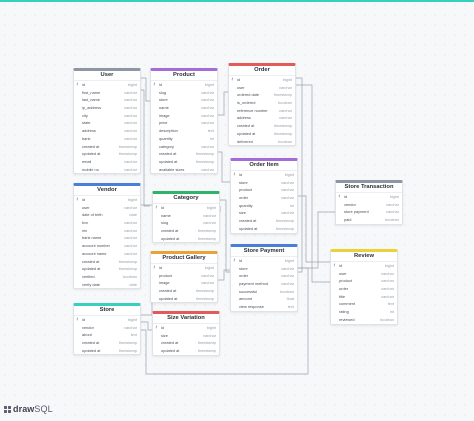 This screenshot has width=474, height=421. Describe the element at coordinates (364, 312) in the screenshot. I see `field-row: rating int` at that location.